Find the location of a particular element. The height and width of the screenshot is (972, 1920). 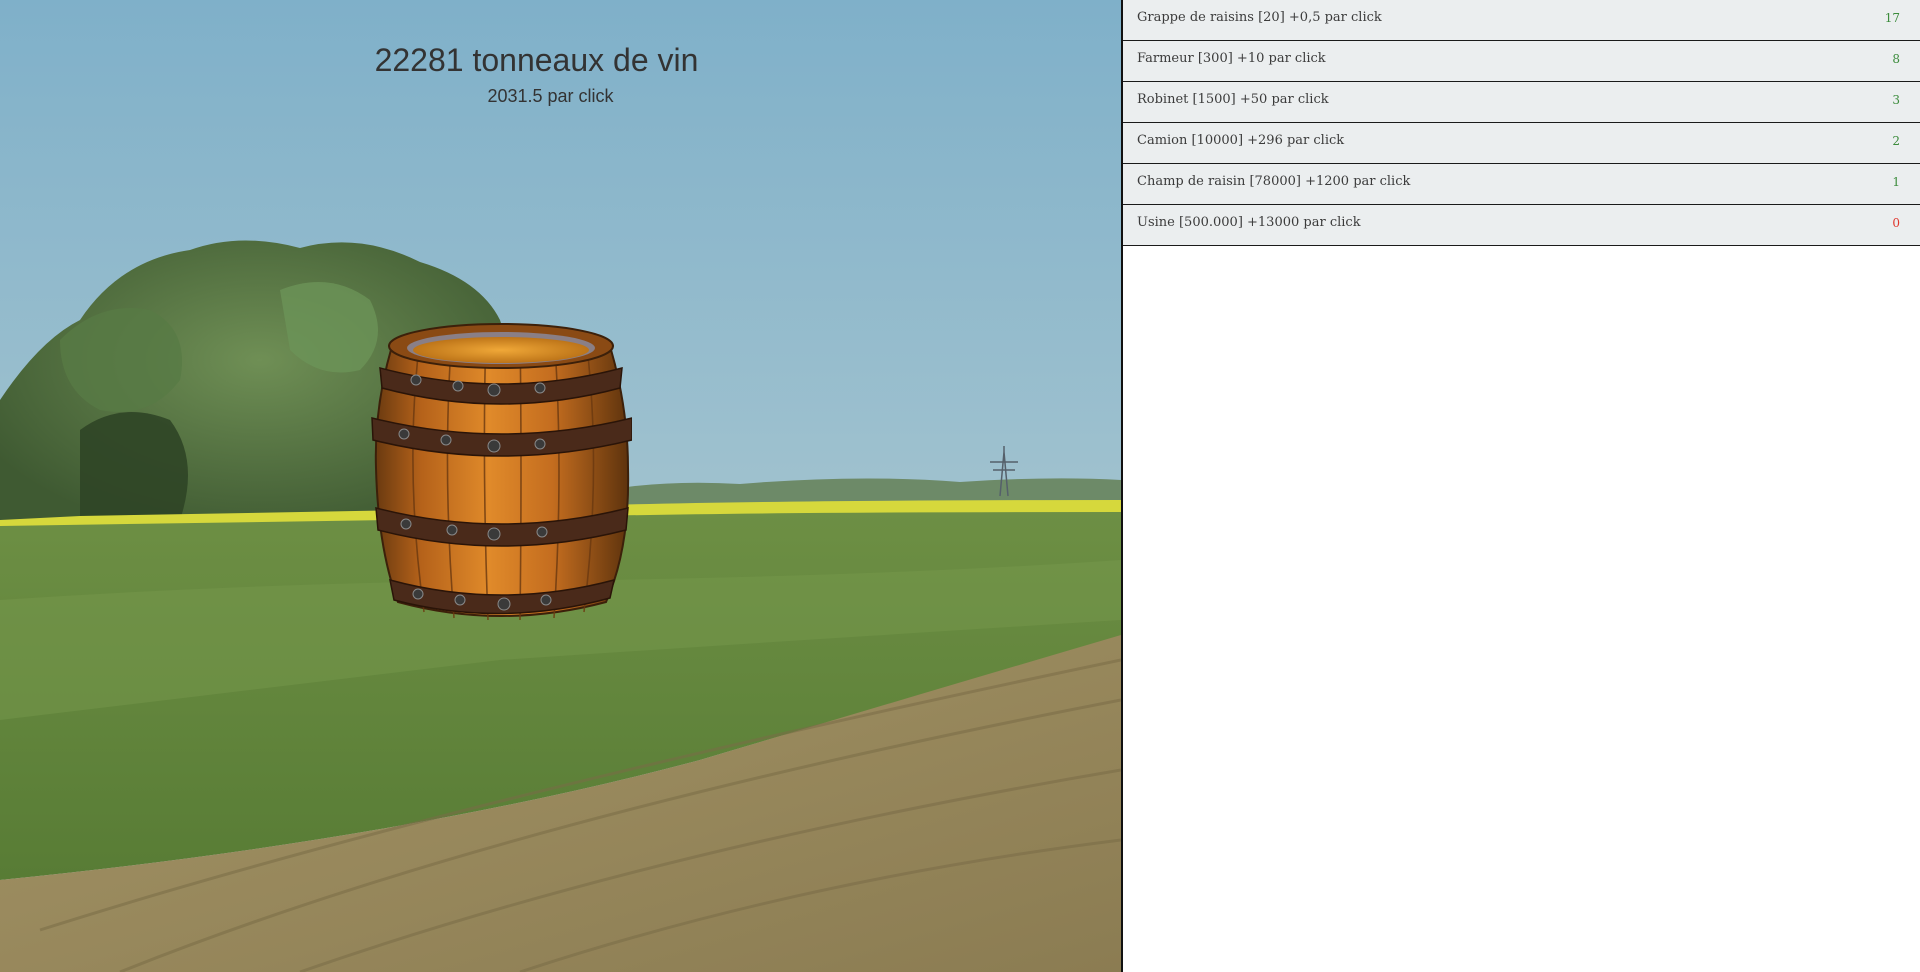

per-click-rate: 2031.5 par click is located at coordinates (550, 96).